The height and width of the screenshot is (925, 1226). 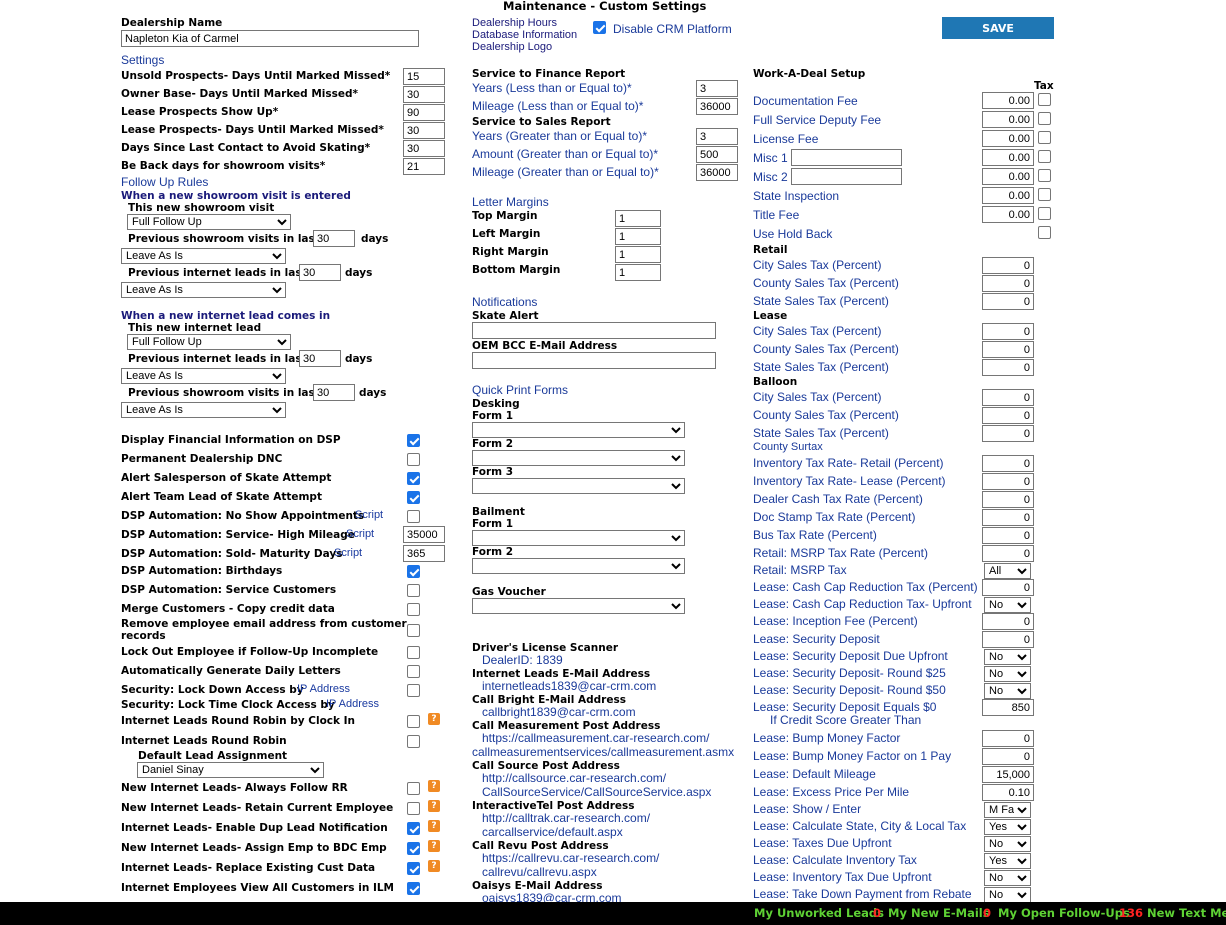 I want to click on bailment-form1-select, so click(x=578, y=538).